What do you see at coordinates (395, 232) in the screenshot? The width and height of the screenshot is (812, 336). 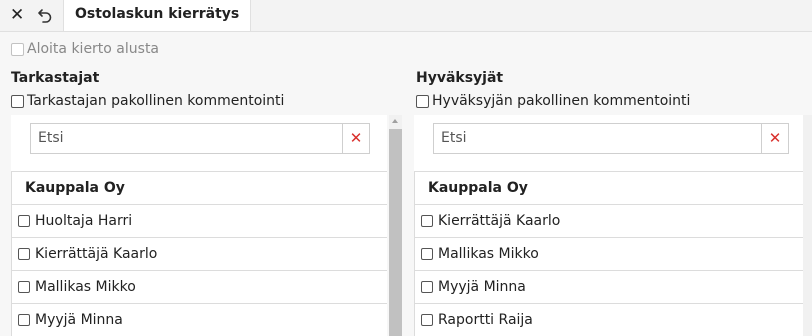 I see `scrollbar-thumb` at bounding box center [395, 232].